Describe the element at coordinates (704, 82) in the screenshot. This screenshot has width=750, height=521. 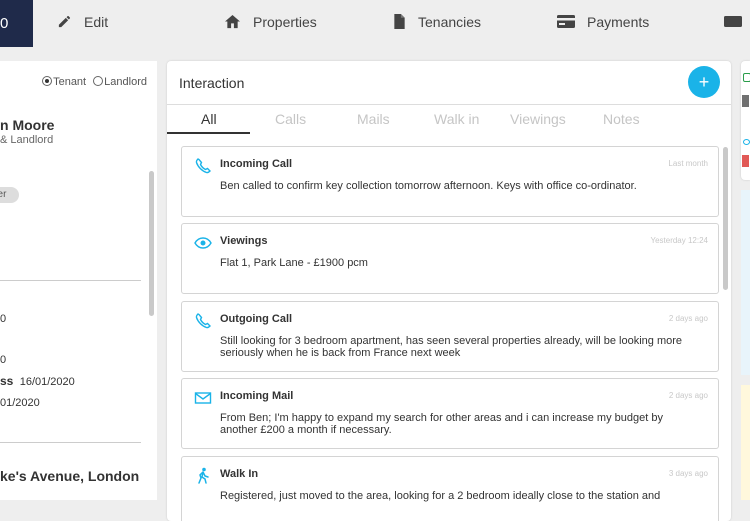
I see `add-interaction-button: +` at that location.